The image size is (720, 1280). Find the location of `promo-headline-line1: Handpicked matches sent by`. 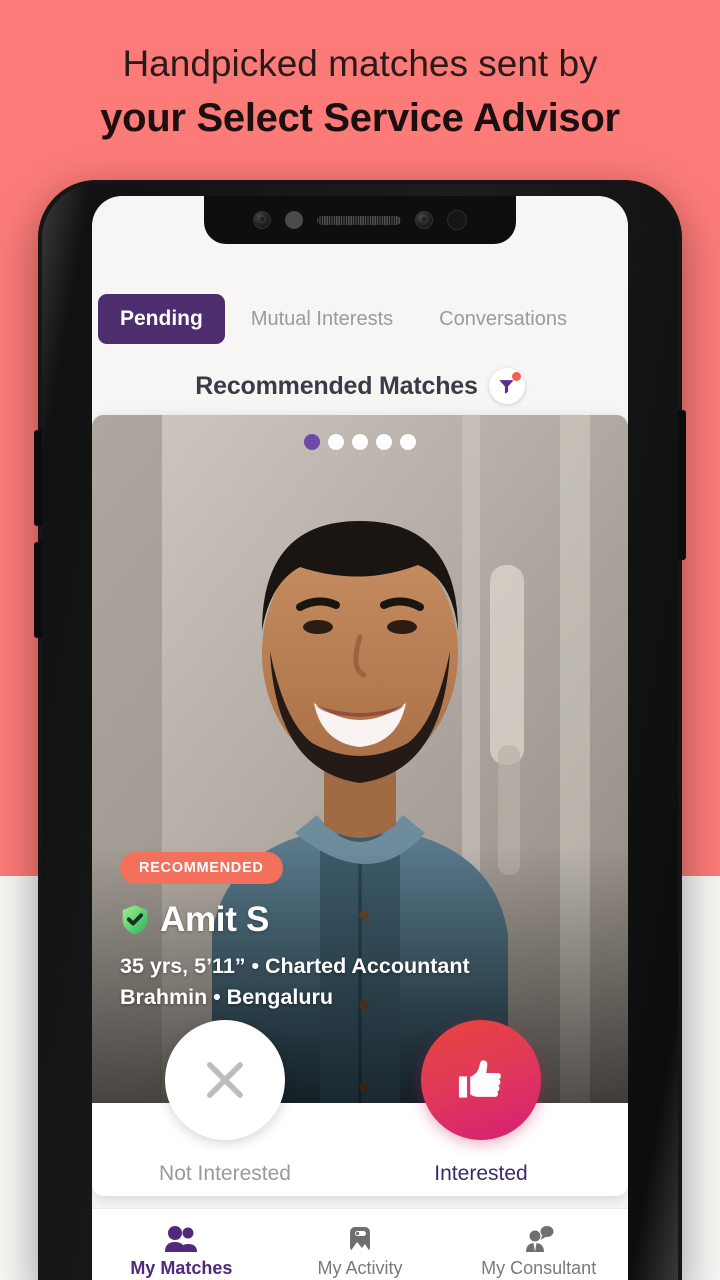

promo-headline-line1: Handpicked matches sent by is located at coordinates (360, 63).